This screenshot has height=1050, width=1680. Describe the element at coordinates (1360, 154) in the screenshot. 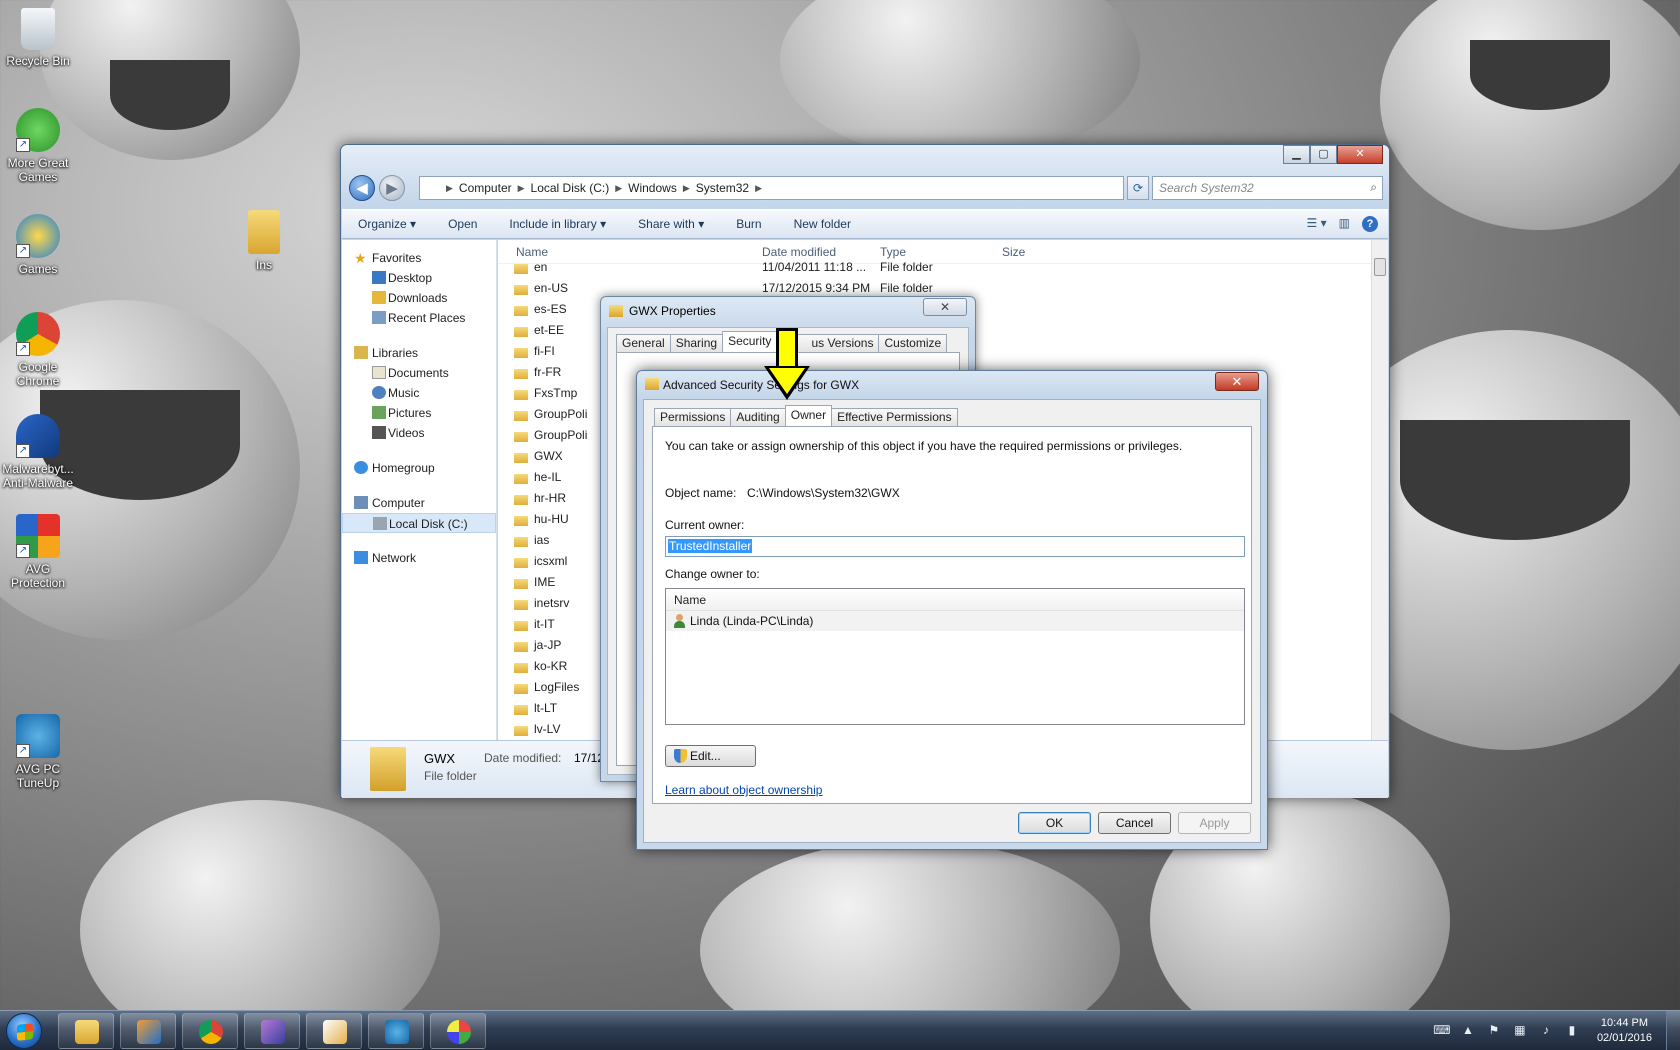

I see `close-button: ✕` at that location.